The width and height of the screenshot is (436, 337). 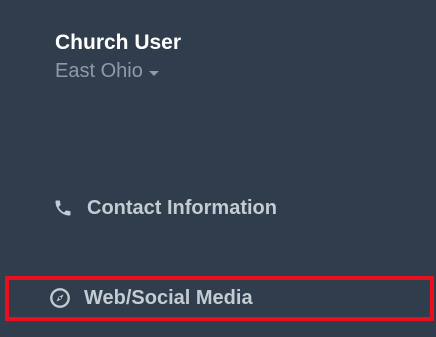 What do you see at coordinates (153, 73) in the screenshot?
I see `caret-down-icon` at bounding box center [153, 73].